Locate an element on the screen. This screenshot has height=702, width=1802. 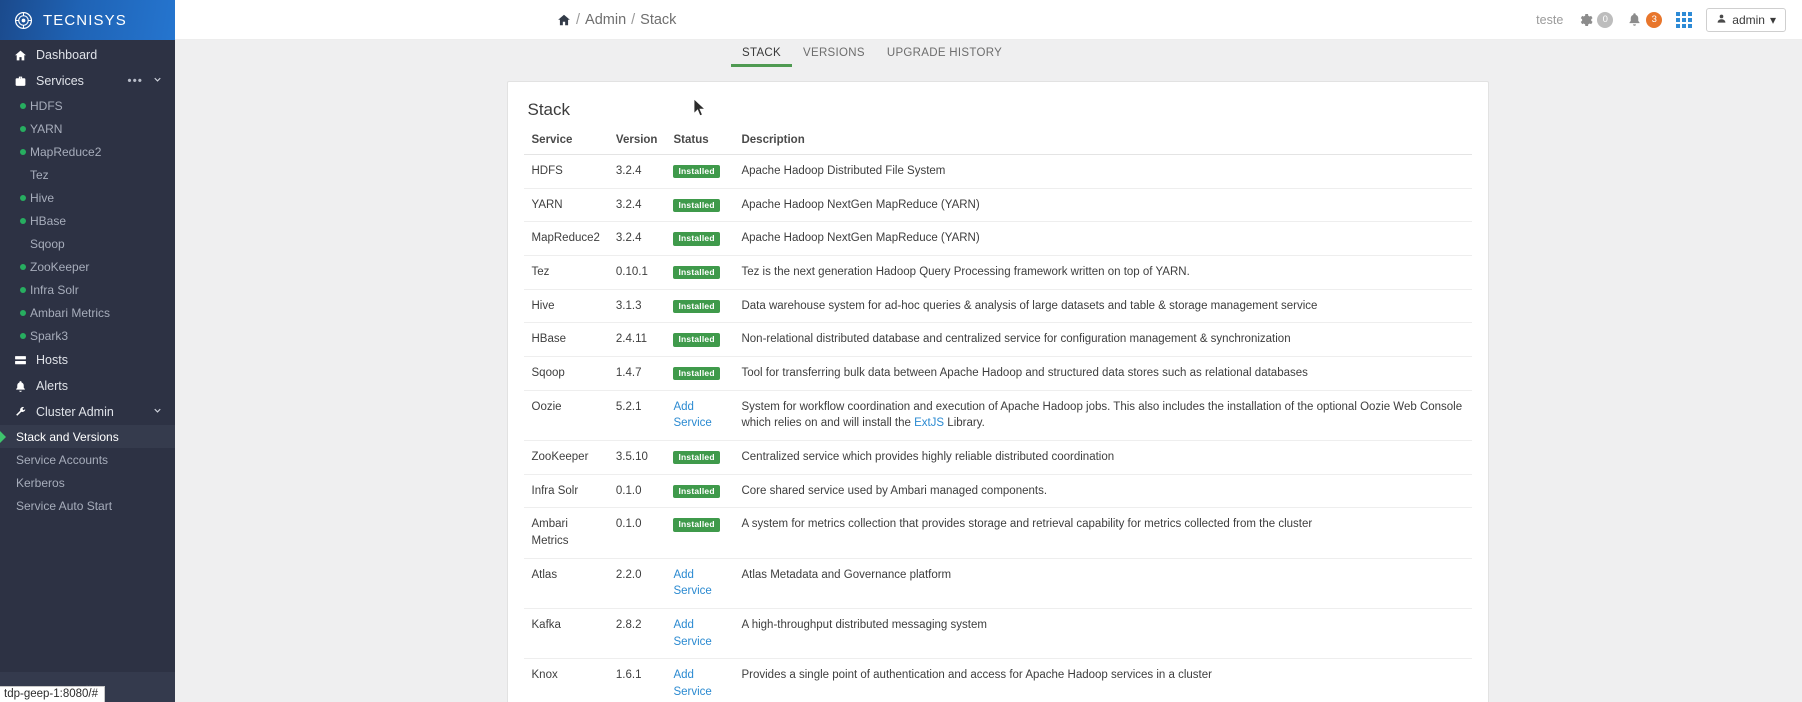
service-label: Ambari Metrics is located at coordinates (70, 312).